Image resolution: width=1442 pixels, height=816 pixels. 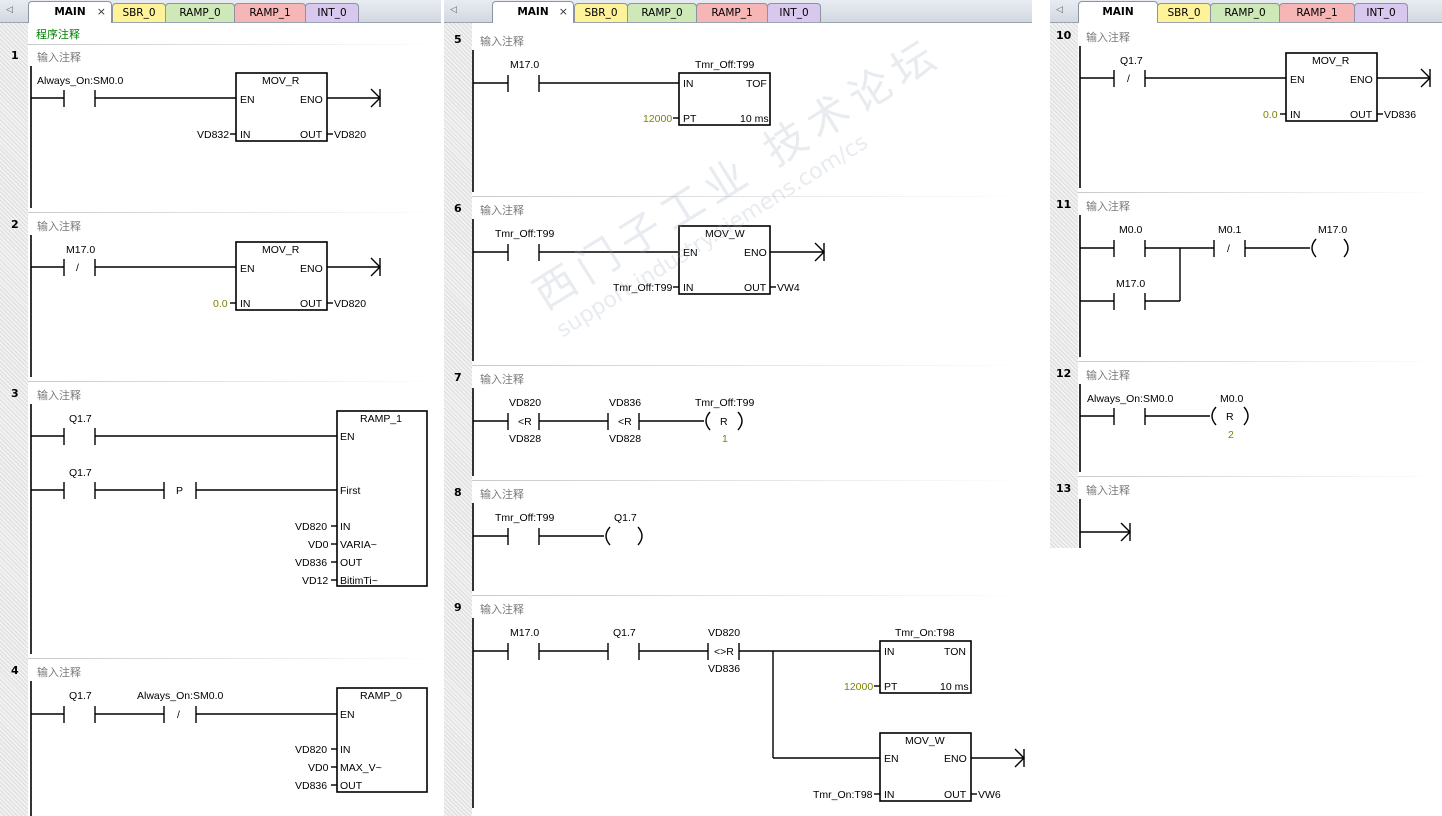 What do you see at coordinates (725, 439) in the screenshot?
I see `operand-label: 1` at bounding box center [725, 439].